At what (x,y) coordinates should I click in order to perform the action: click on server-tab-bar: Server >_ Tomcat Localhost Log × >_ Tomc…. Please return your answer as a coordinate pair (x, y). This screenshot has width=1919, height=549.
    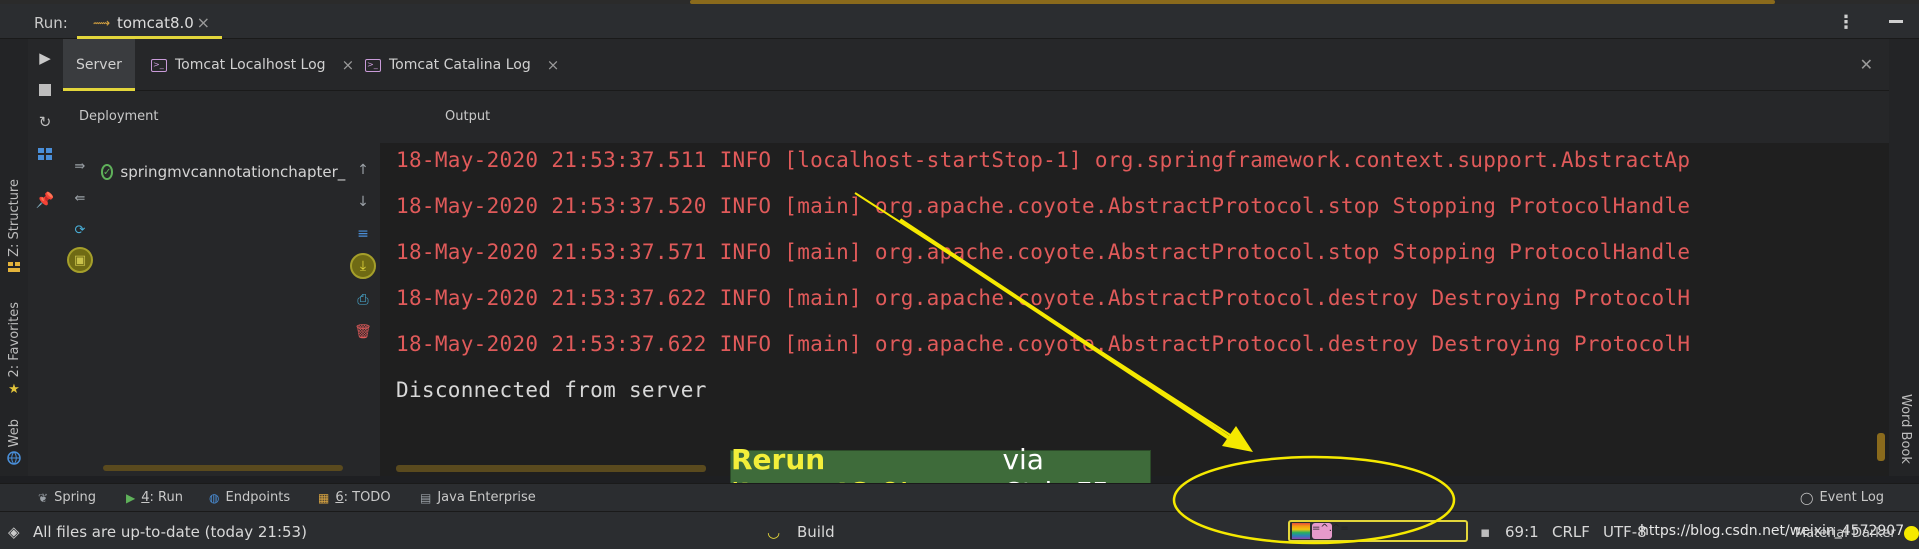
    Looking at the image, I should click on (975, 65).